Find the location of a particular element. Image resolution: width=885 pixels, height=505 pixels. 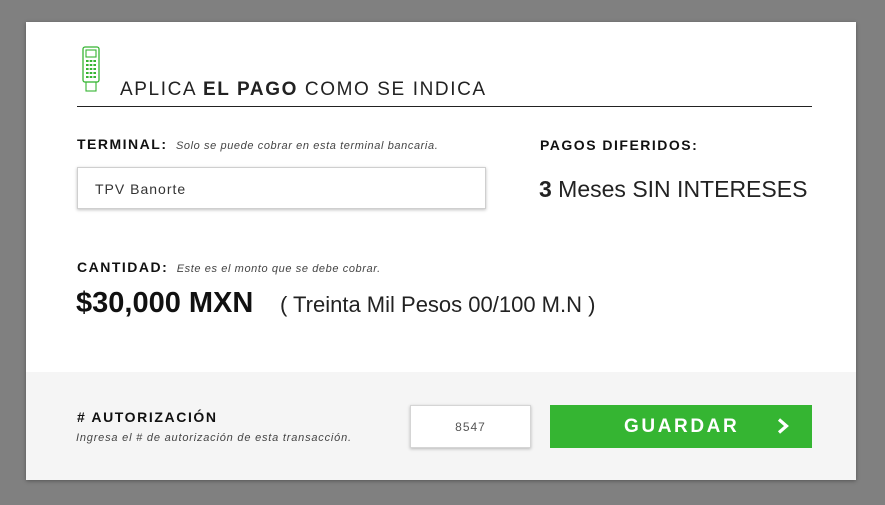

save-button-label: GUARDAR is located at coordinates (682, 426).